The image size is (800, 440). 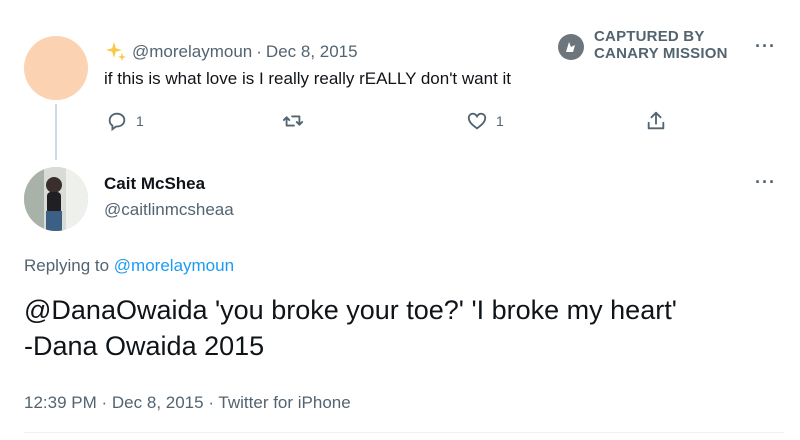 What do you see at coordinates (312, 52) in the screenshot?
I see `parent-date: Dec 8, 2015` at bounding box center [312, 52].